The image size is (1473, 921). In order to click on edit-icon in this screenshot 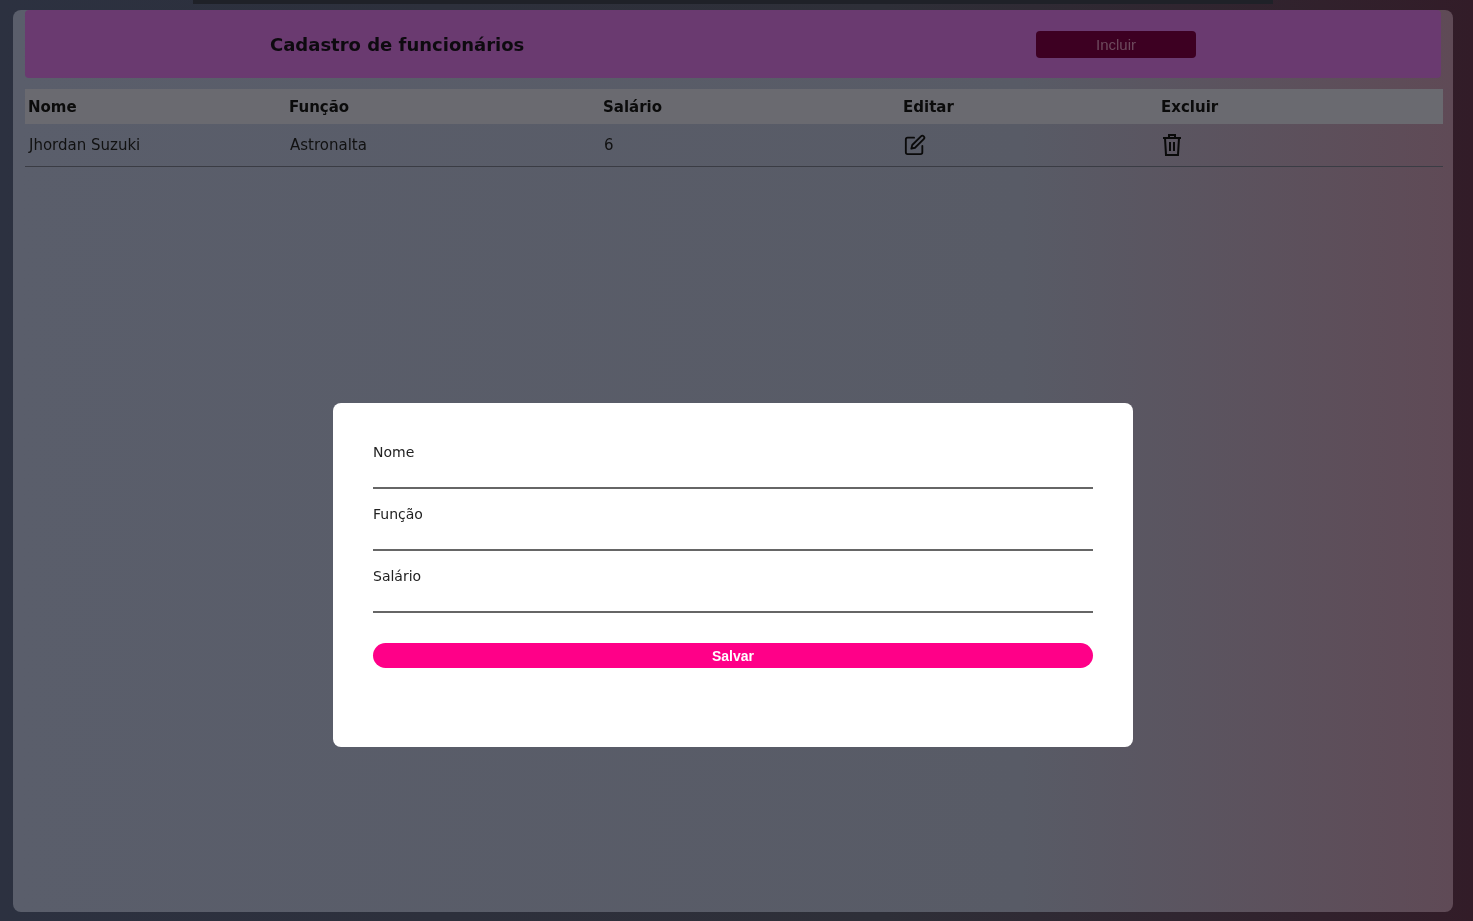, I will do `click(915, 145)`.